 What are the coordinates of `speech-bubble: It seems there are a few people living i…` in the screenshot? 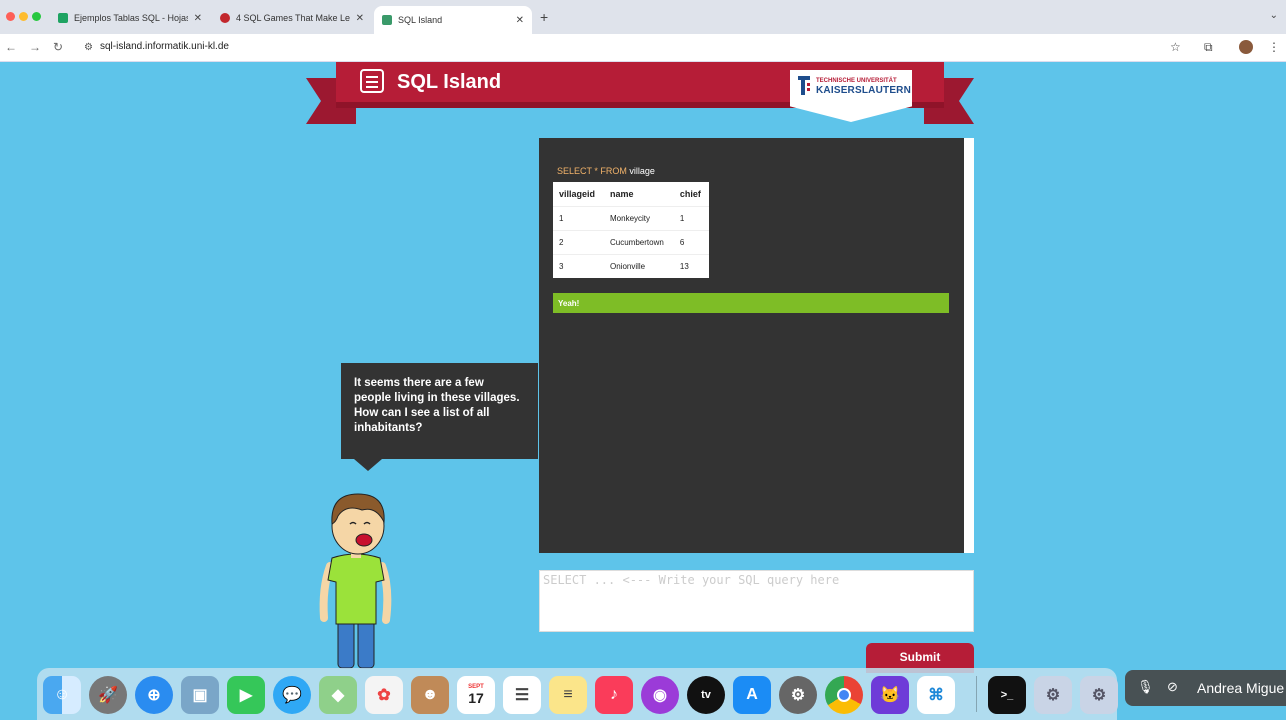 It's located at (439, 411).